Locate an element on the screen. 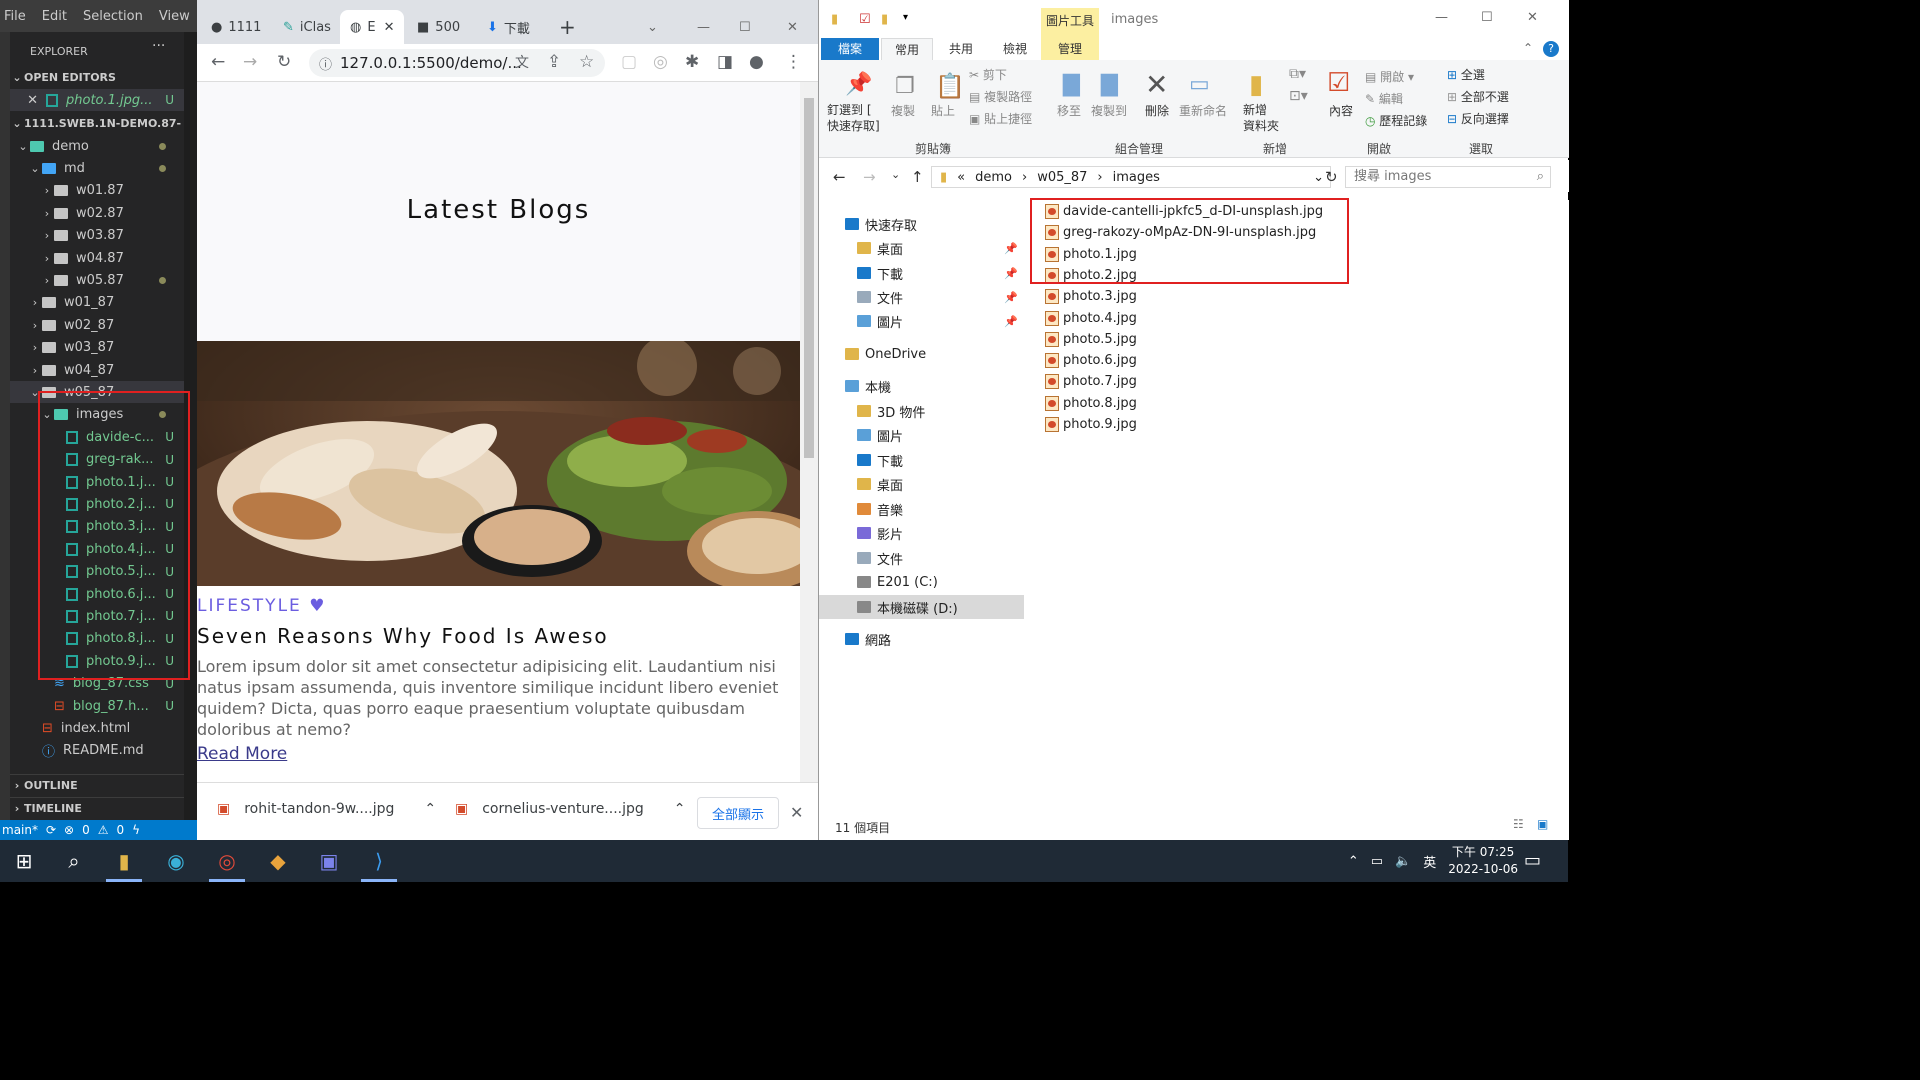 The height and width of the screenshot is (1080, 1920). breadcrumb-w05_87: w05_87 is located at coordinates (1062, 177).